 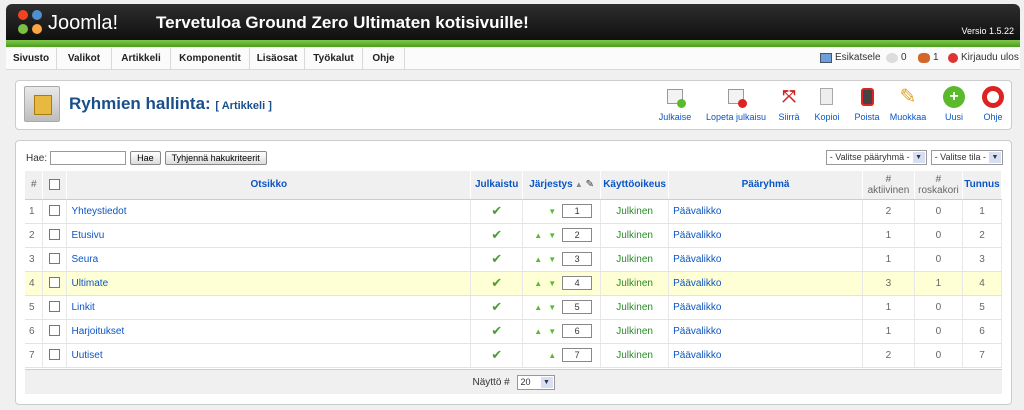 I want to click on copy-button: Kopioi, so click(x=827, y=106).